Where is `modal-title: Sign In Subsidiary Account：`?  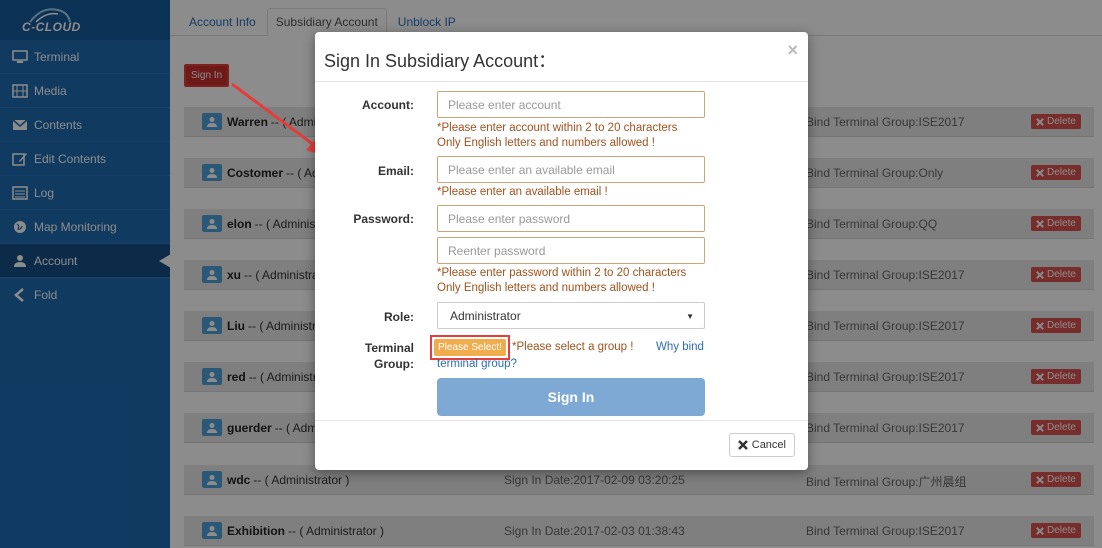
modal-title: Sign In Subsidiary Account： is located at coordinates (440, 61).